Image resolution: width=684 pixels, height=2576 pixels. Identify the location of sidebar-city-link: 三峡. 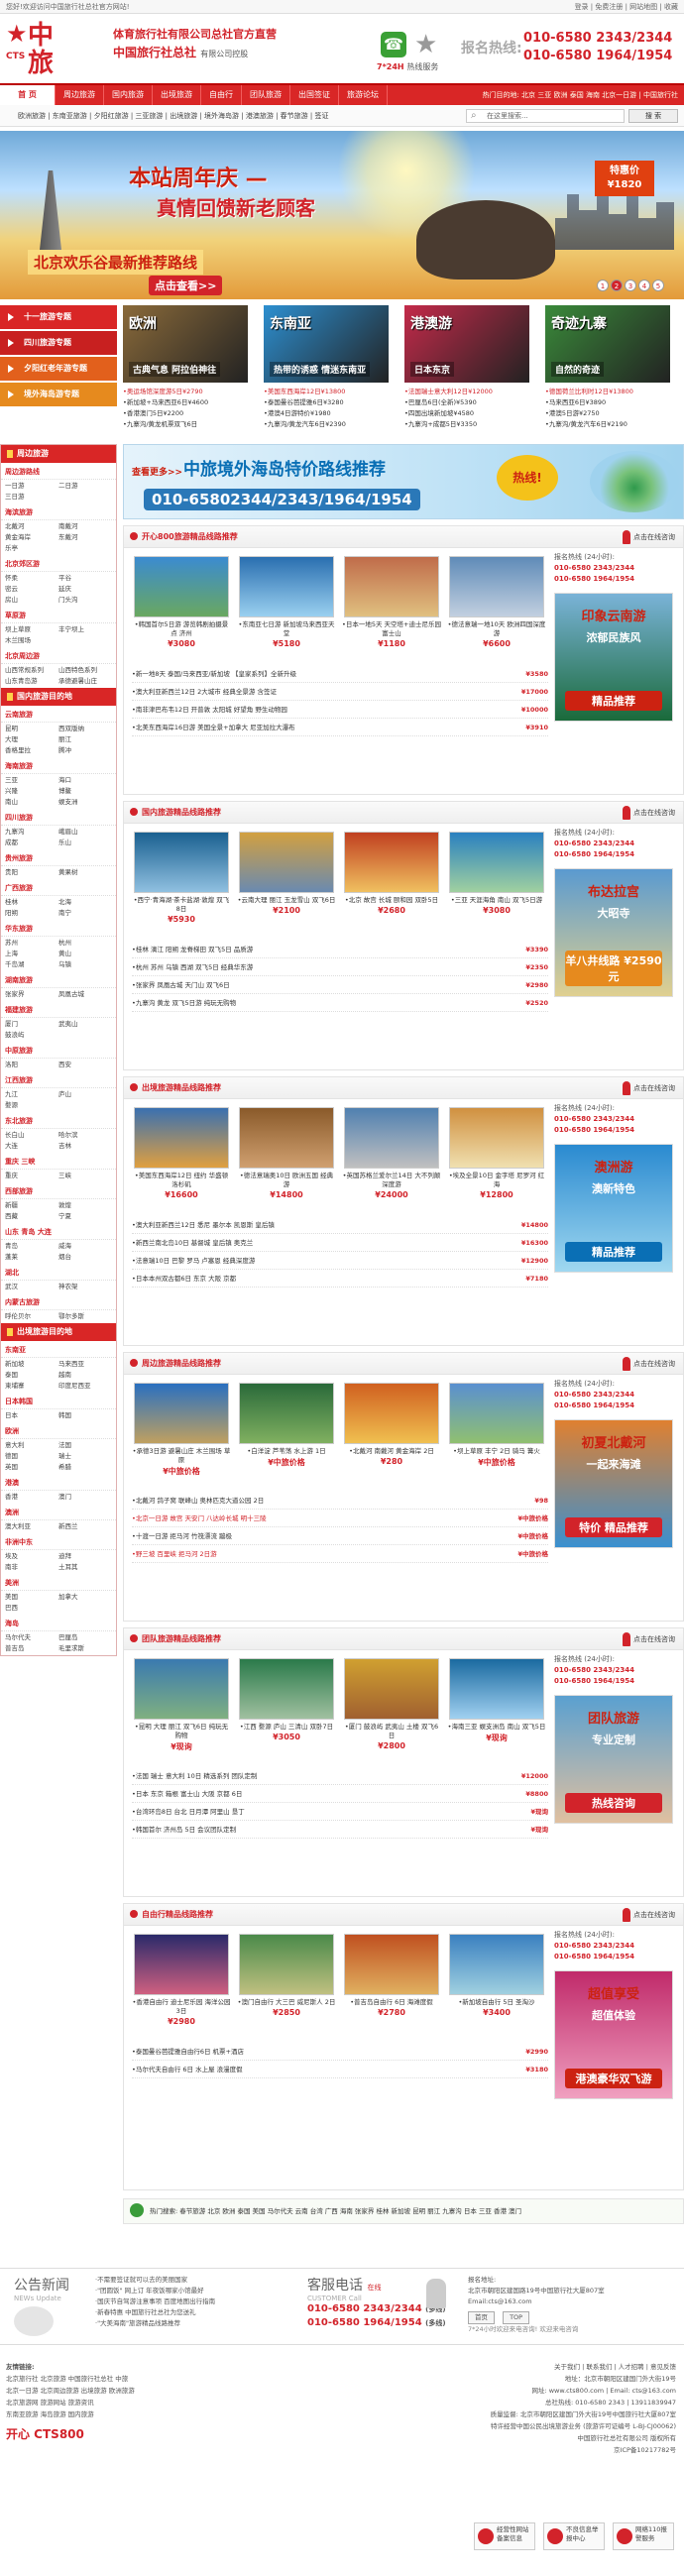
(85, 1176).